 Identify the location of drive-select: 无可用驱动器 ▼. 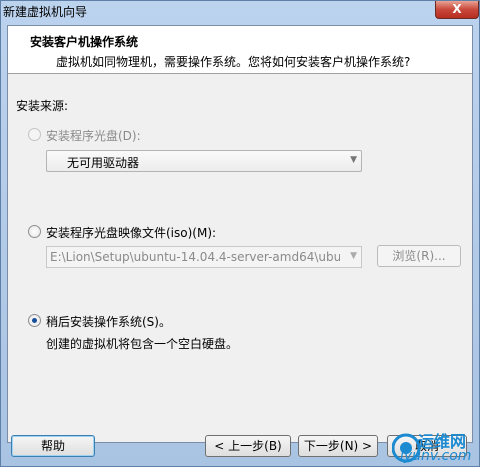
(204, 161).